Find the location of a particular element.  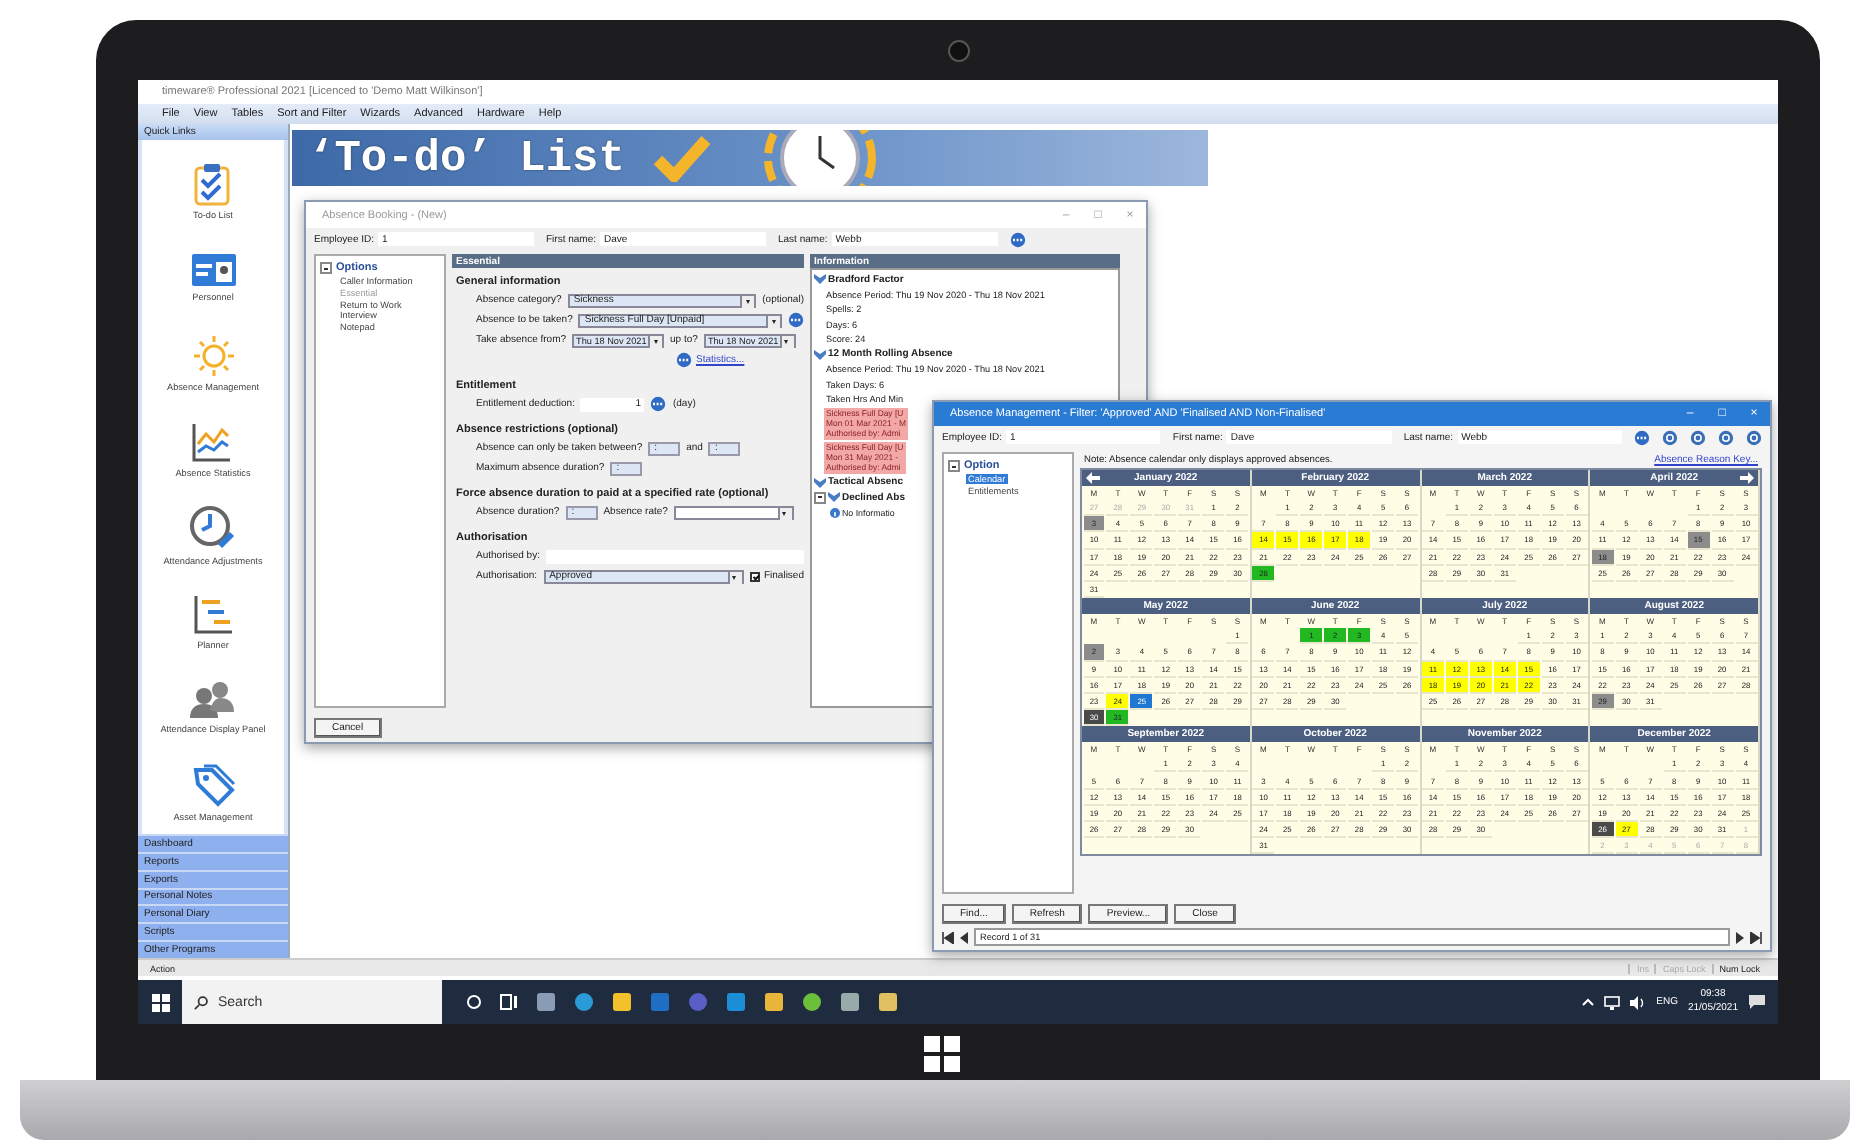

gantt-chart-icon is located at coordinates (213, 614).